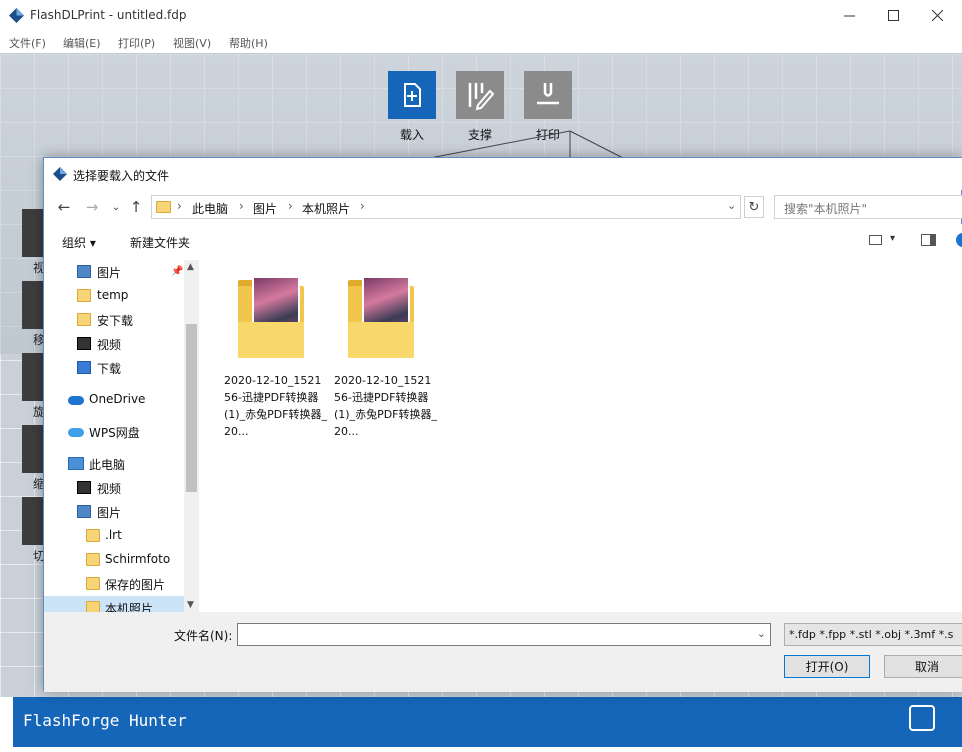 The height and width of the screenshot is (752, 962). What do you see at coordinates (82, 43) in the screenshot?
I see `menu-edit: 编辑(E)` at bounding box center [82, 43].